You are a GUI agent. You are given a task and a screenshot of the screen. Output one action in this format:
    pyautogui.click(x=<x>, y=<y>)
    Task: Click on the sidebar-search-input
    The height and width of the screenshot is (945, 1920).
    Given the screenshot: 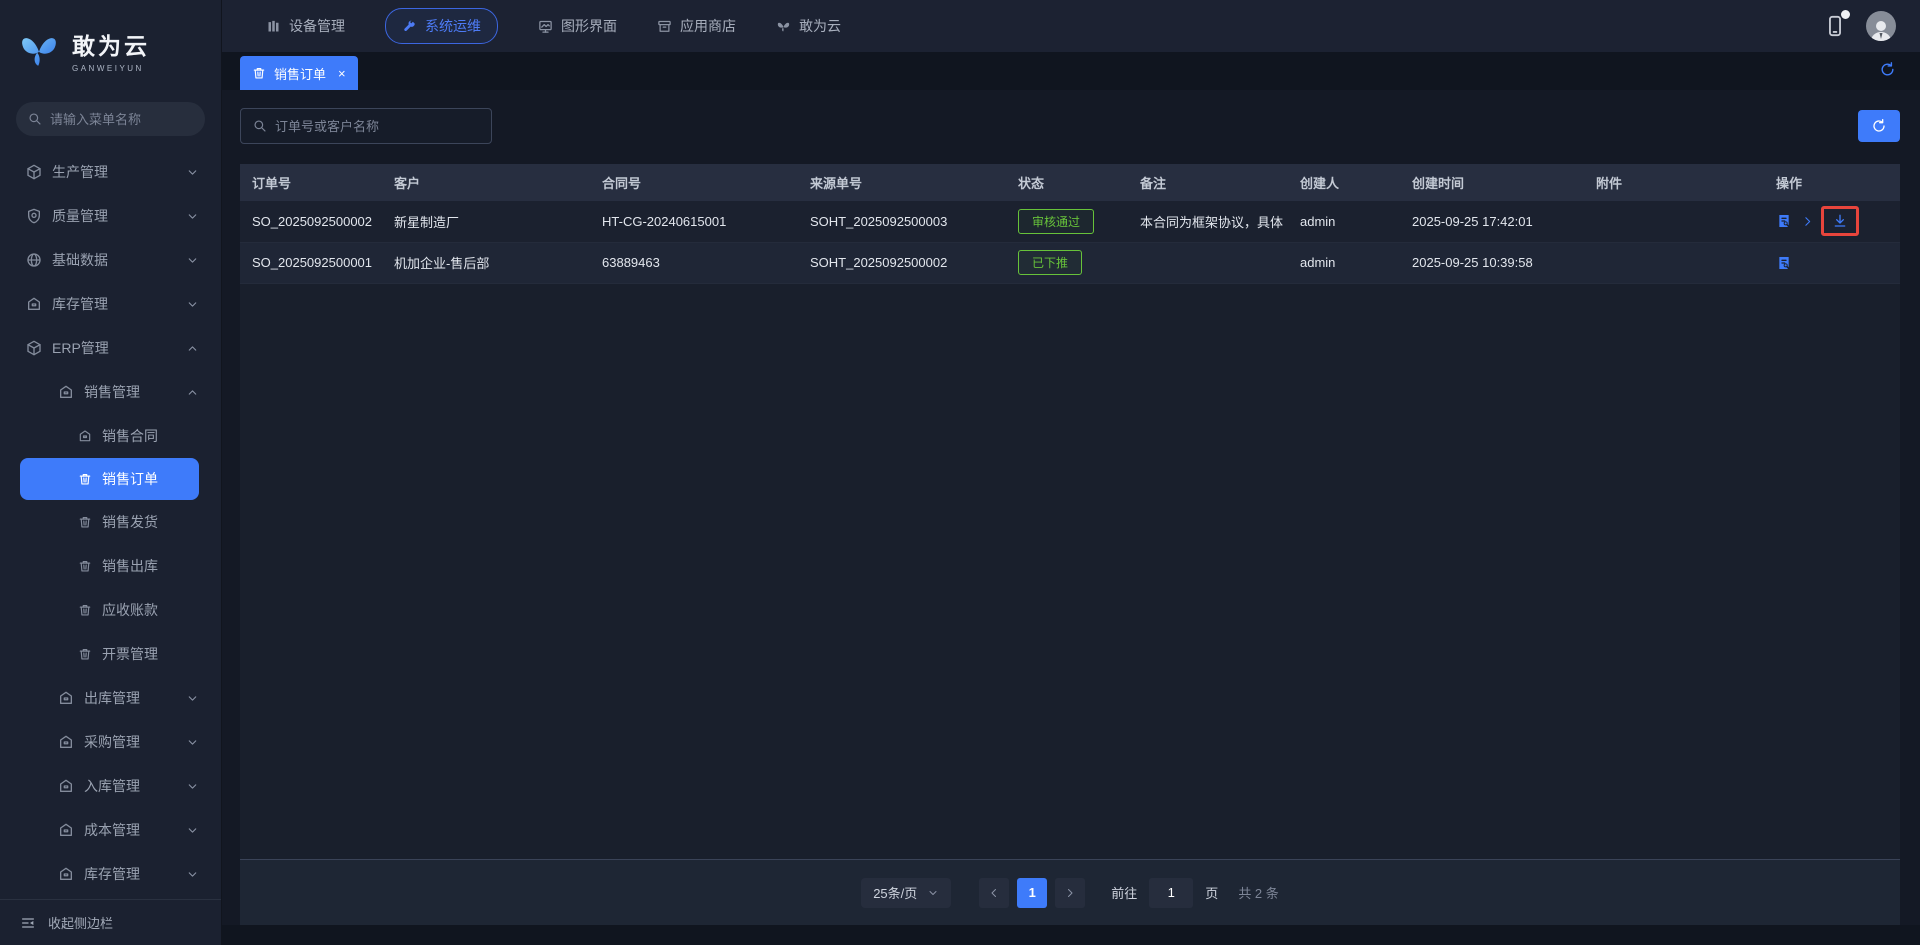 What is the action you would take?
    pyautogui.click(x=121, y=119)
    